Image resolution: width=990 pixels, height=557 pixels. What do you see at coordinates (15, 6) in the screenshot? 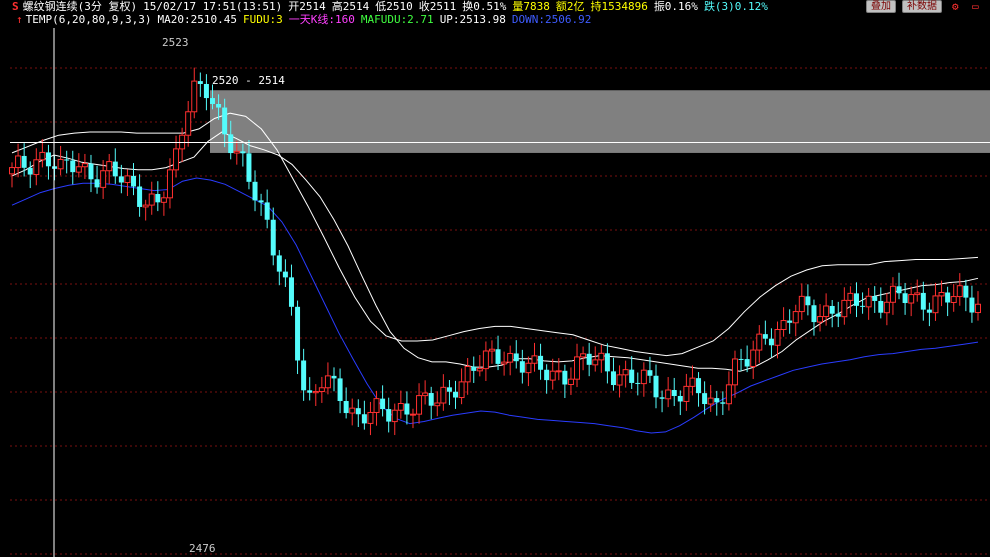
I see `s-icon: S` at bounding box center [15, 6].